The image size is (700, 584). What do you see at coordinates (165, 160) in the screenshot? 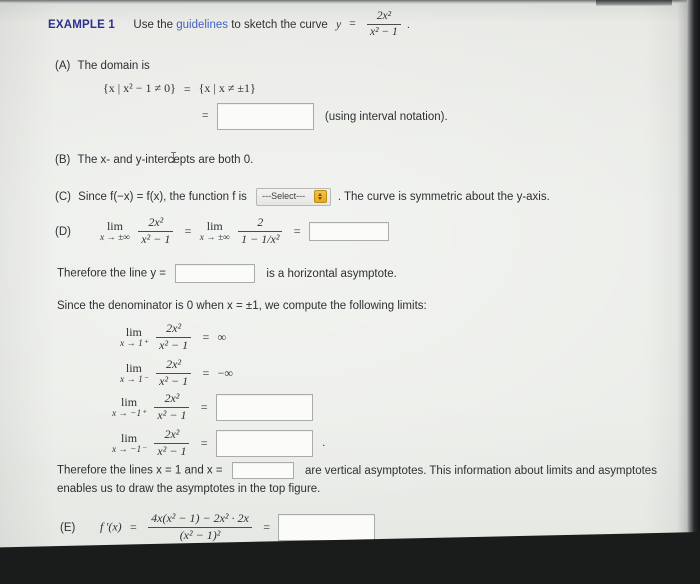
I see `part-b-text: The x- and y-intercepts are both 0.` at bounding box center [165, 160].